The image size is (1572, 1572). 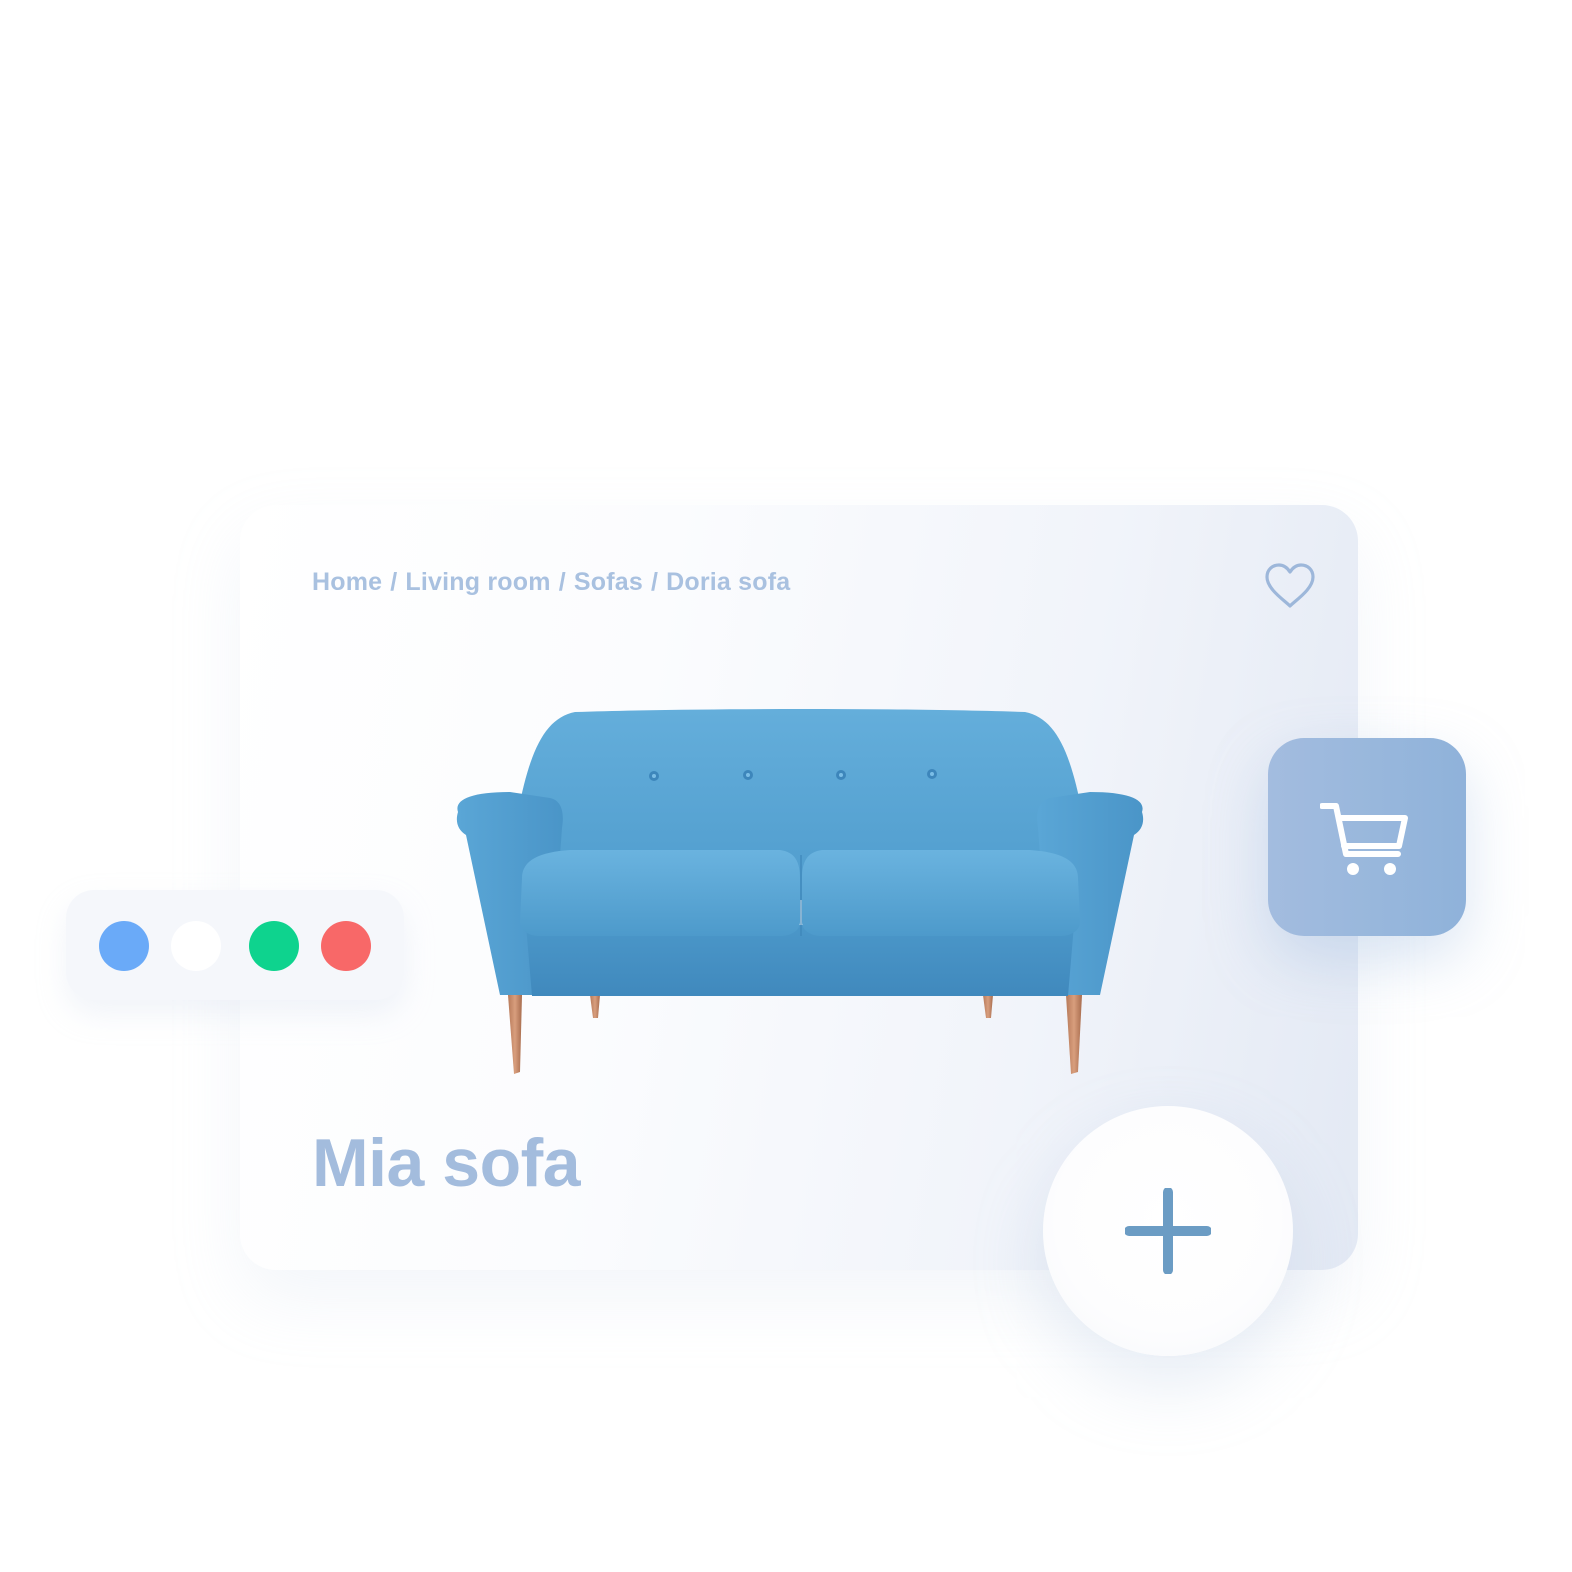 What do you see at coordinates (235, 945) in the screenshot?
I see `color-selector` at bounding box center [235, 945].